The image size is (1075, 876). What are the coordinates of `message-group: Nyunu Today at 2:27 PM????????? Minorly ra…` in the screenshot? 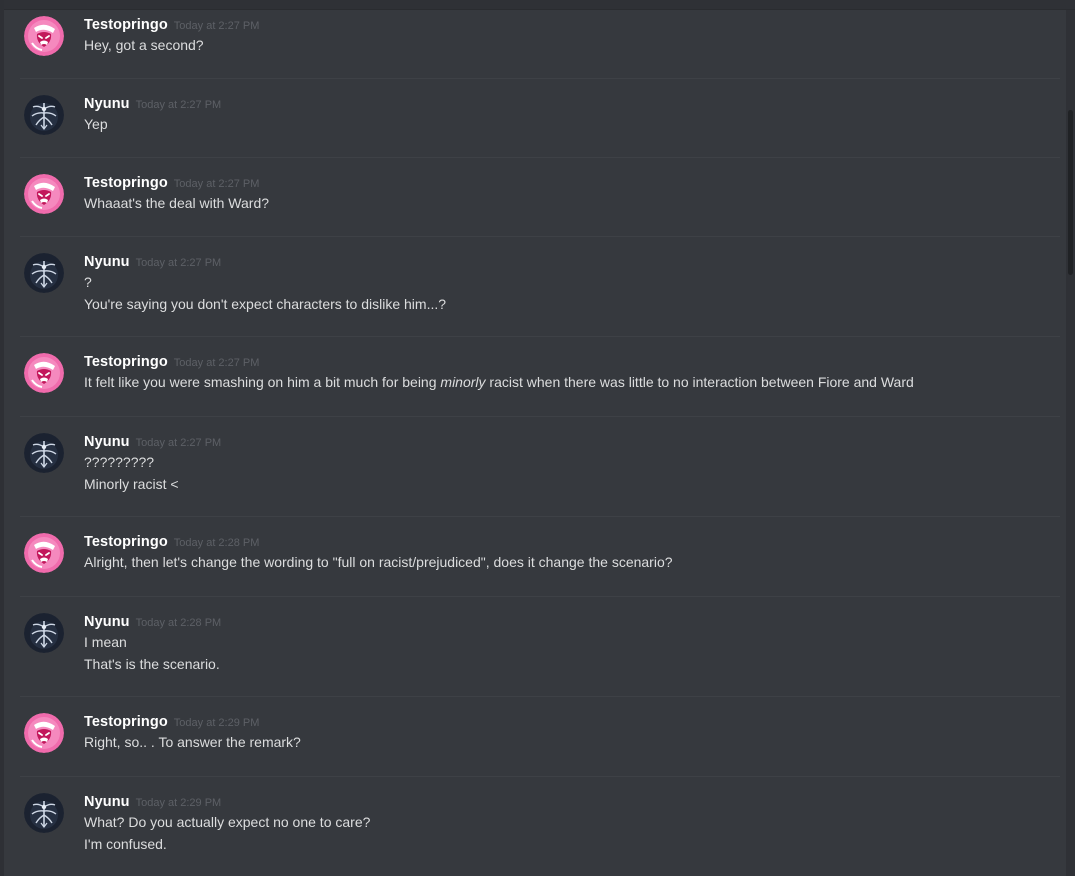 It's located at (530, 475).